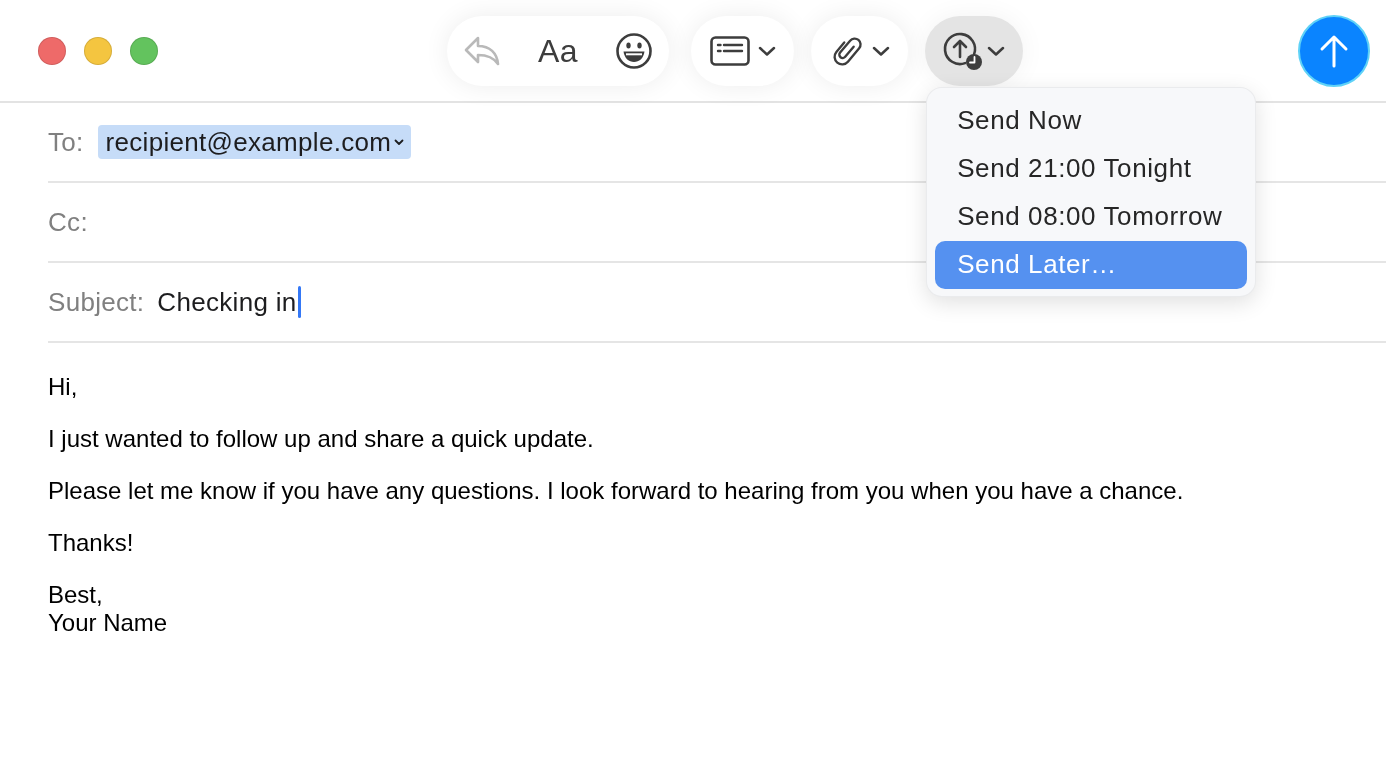 Image resolution: width=1386 pixels, height=766 pixels. I want to click on menu-item: Send Now, so click(1091, 120).